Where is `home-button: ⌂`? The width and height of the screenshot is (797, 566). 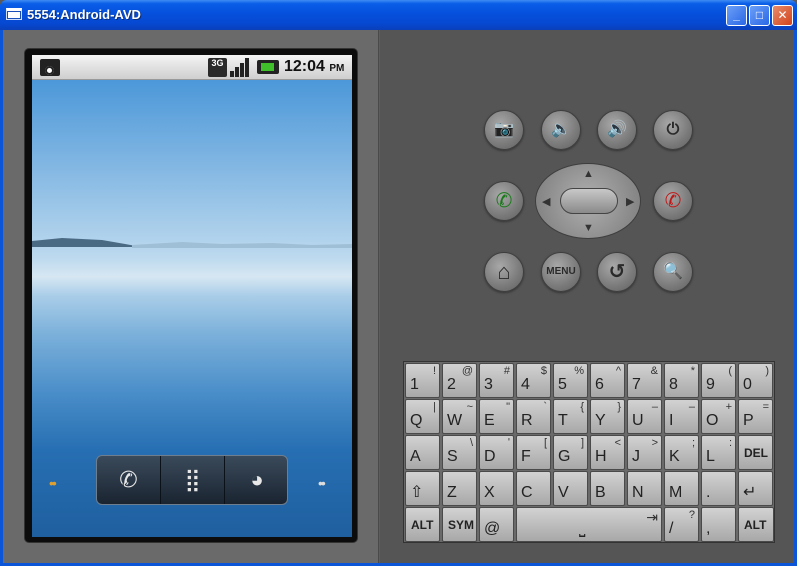 home-button: ⌂ is located at coordinates (504, 272).